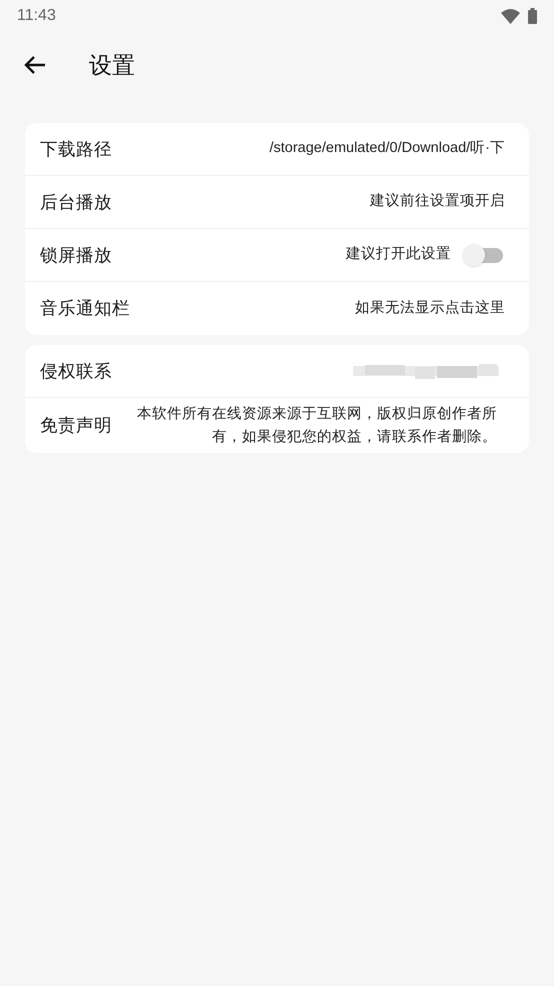  Describe the element at coordinates (35, 65) in the screenshot. I see `back-arrow-icon` at that location.